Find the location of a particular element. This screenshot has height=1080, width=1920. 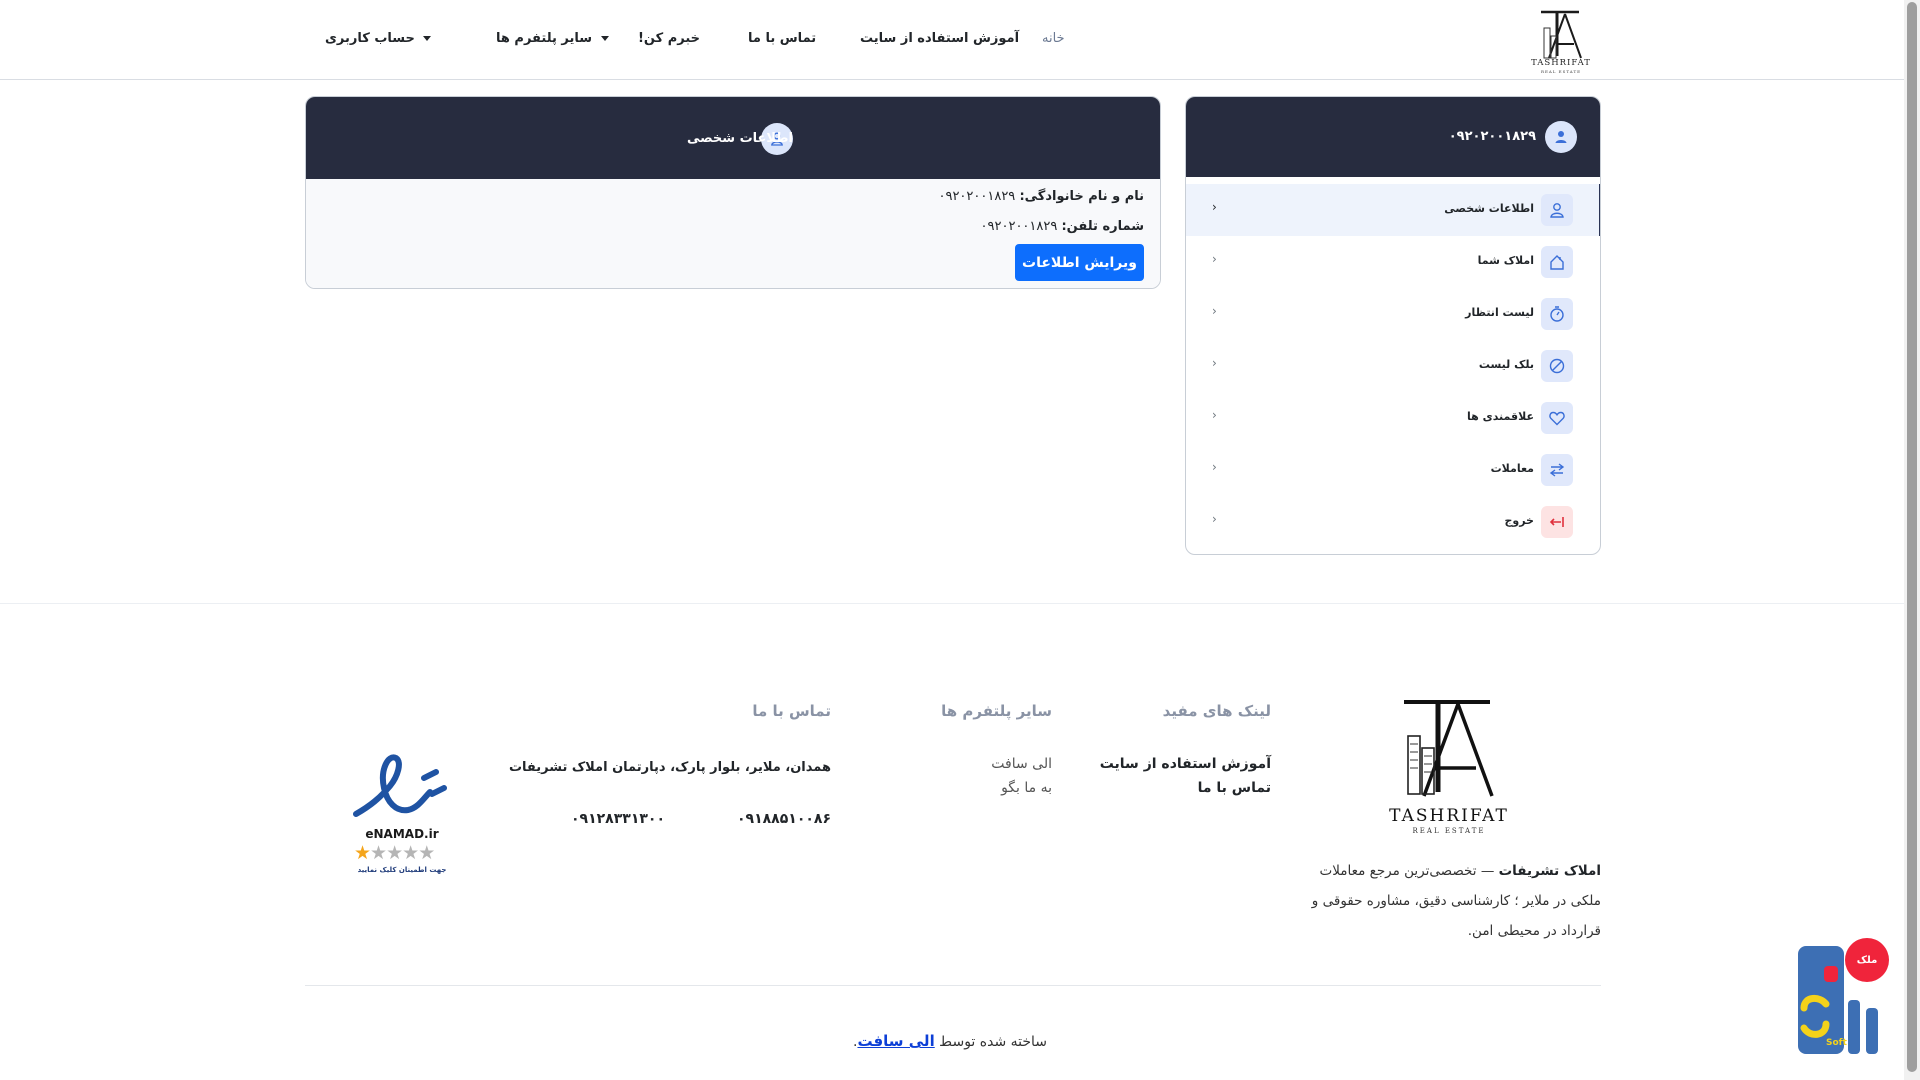

sidebar-item-label: خروج is located at coordinates (1519, 520).